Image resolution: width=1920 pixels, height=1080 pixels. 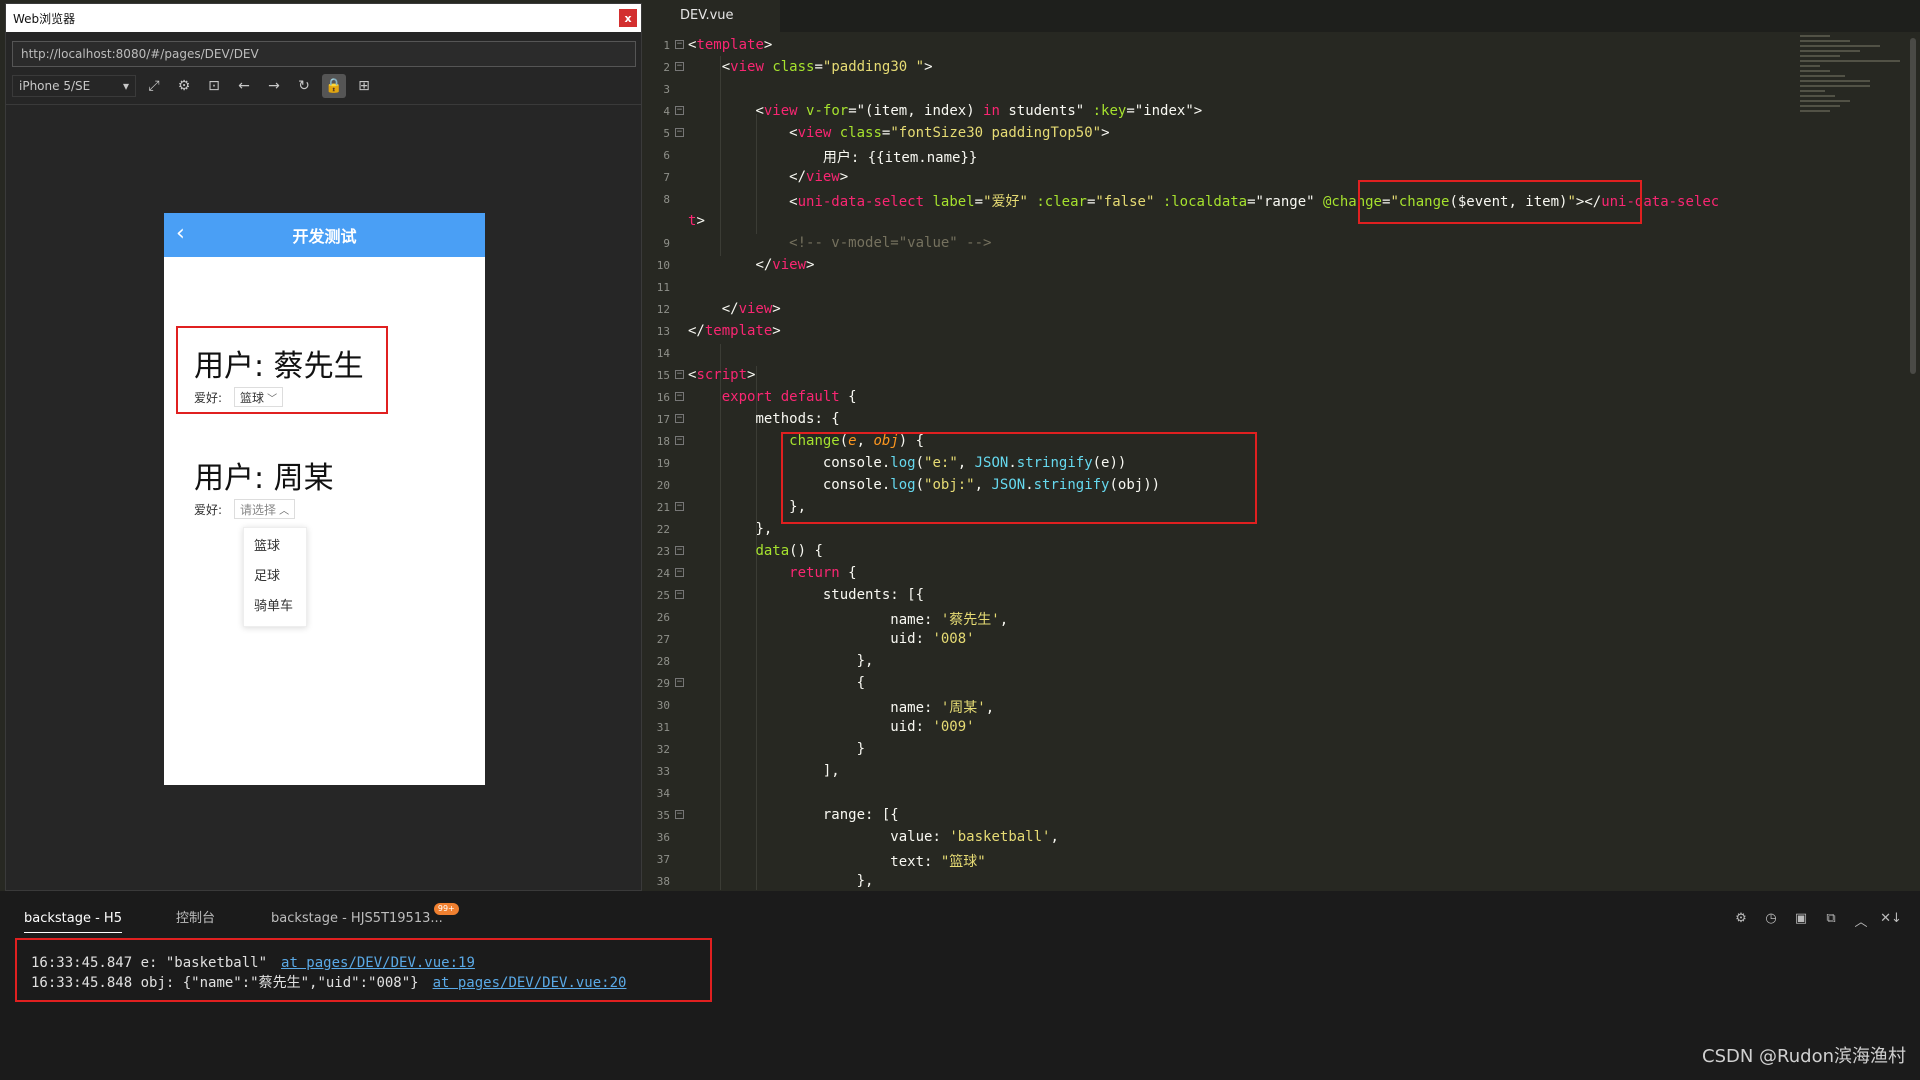 I want to click on dropdown-option: 足球, so click(x=275, y=577).